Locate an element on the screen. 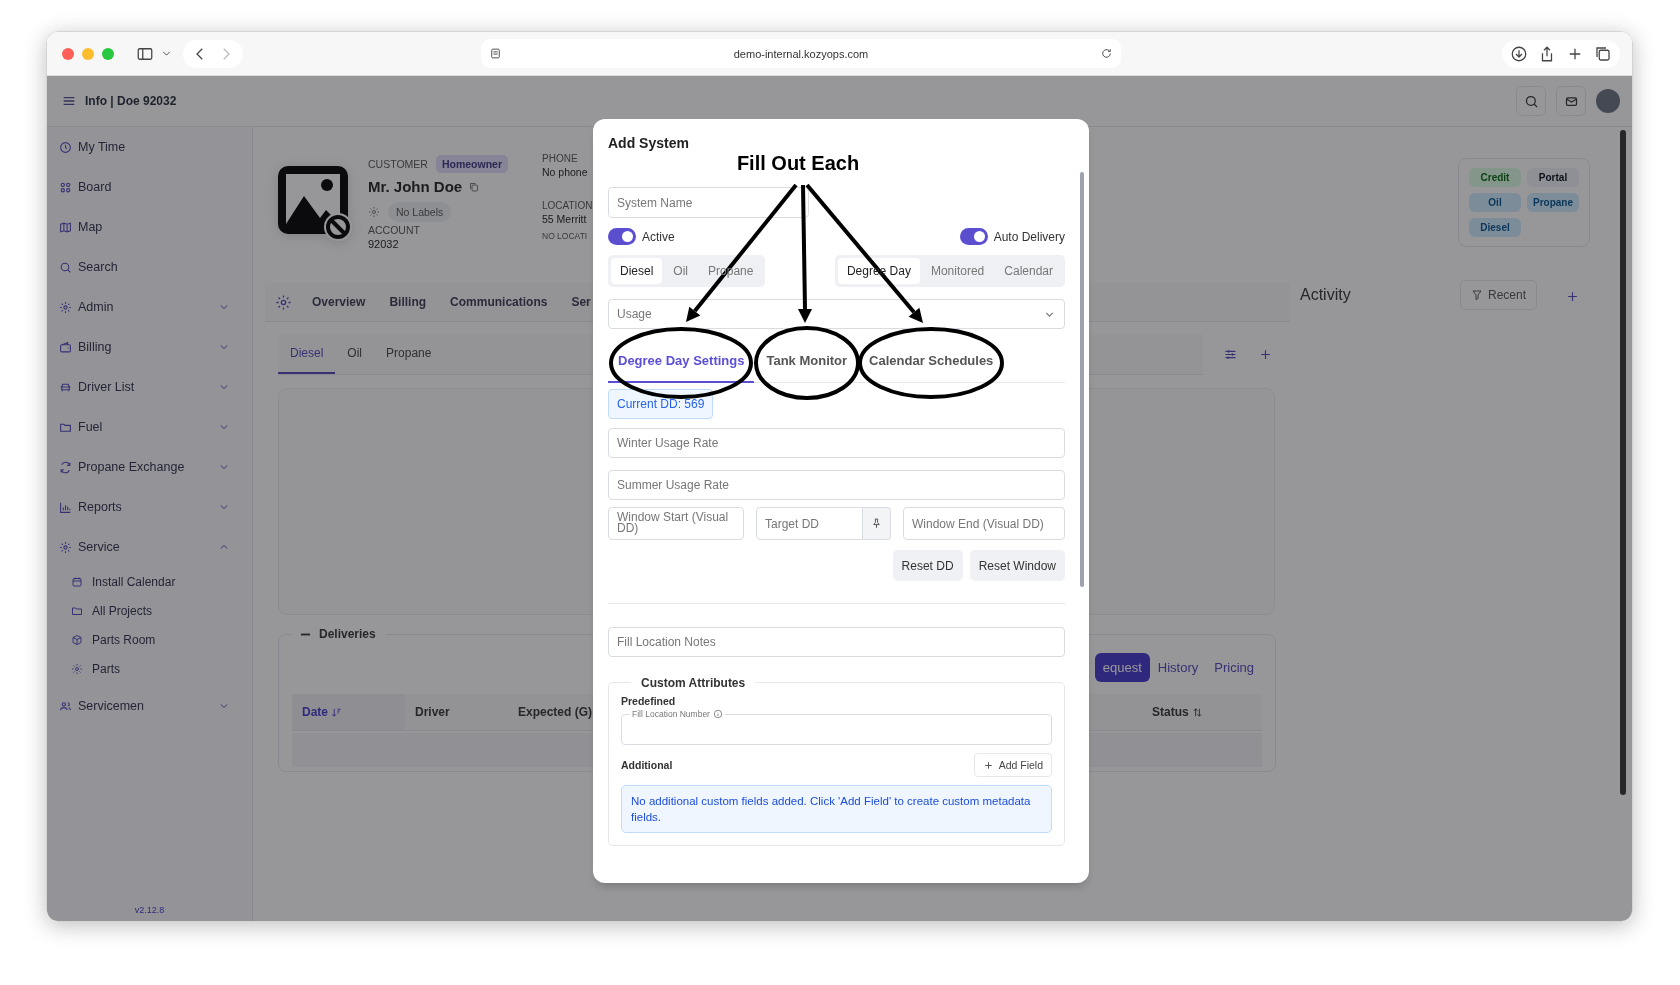 The height and width of the screenshot is (985, 1680). segment-button: History is located at coordinates (1178, 667).